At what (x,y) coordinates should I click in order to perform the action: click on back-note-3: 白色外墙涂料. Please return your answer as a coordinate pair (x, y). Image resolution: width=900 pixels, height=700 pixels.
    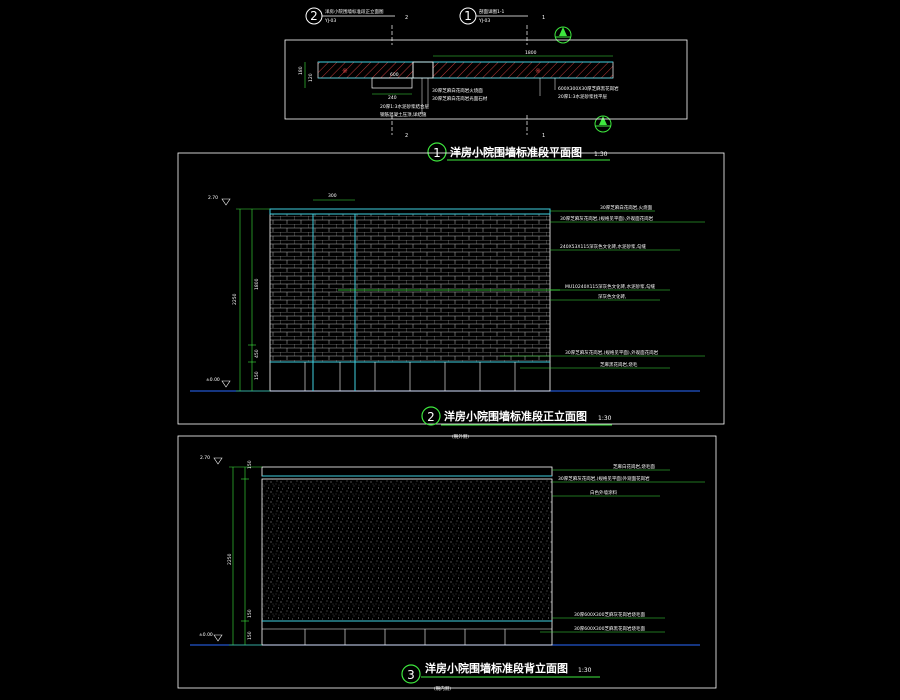
    Looking at the image, I should click on (603, 492).